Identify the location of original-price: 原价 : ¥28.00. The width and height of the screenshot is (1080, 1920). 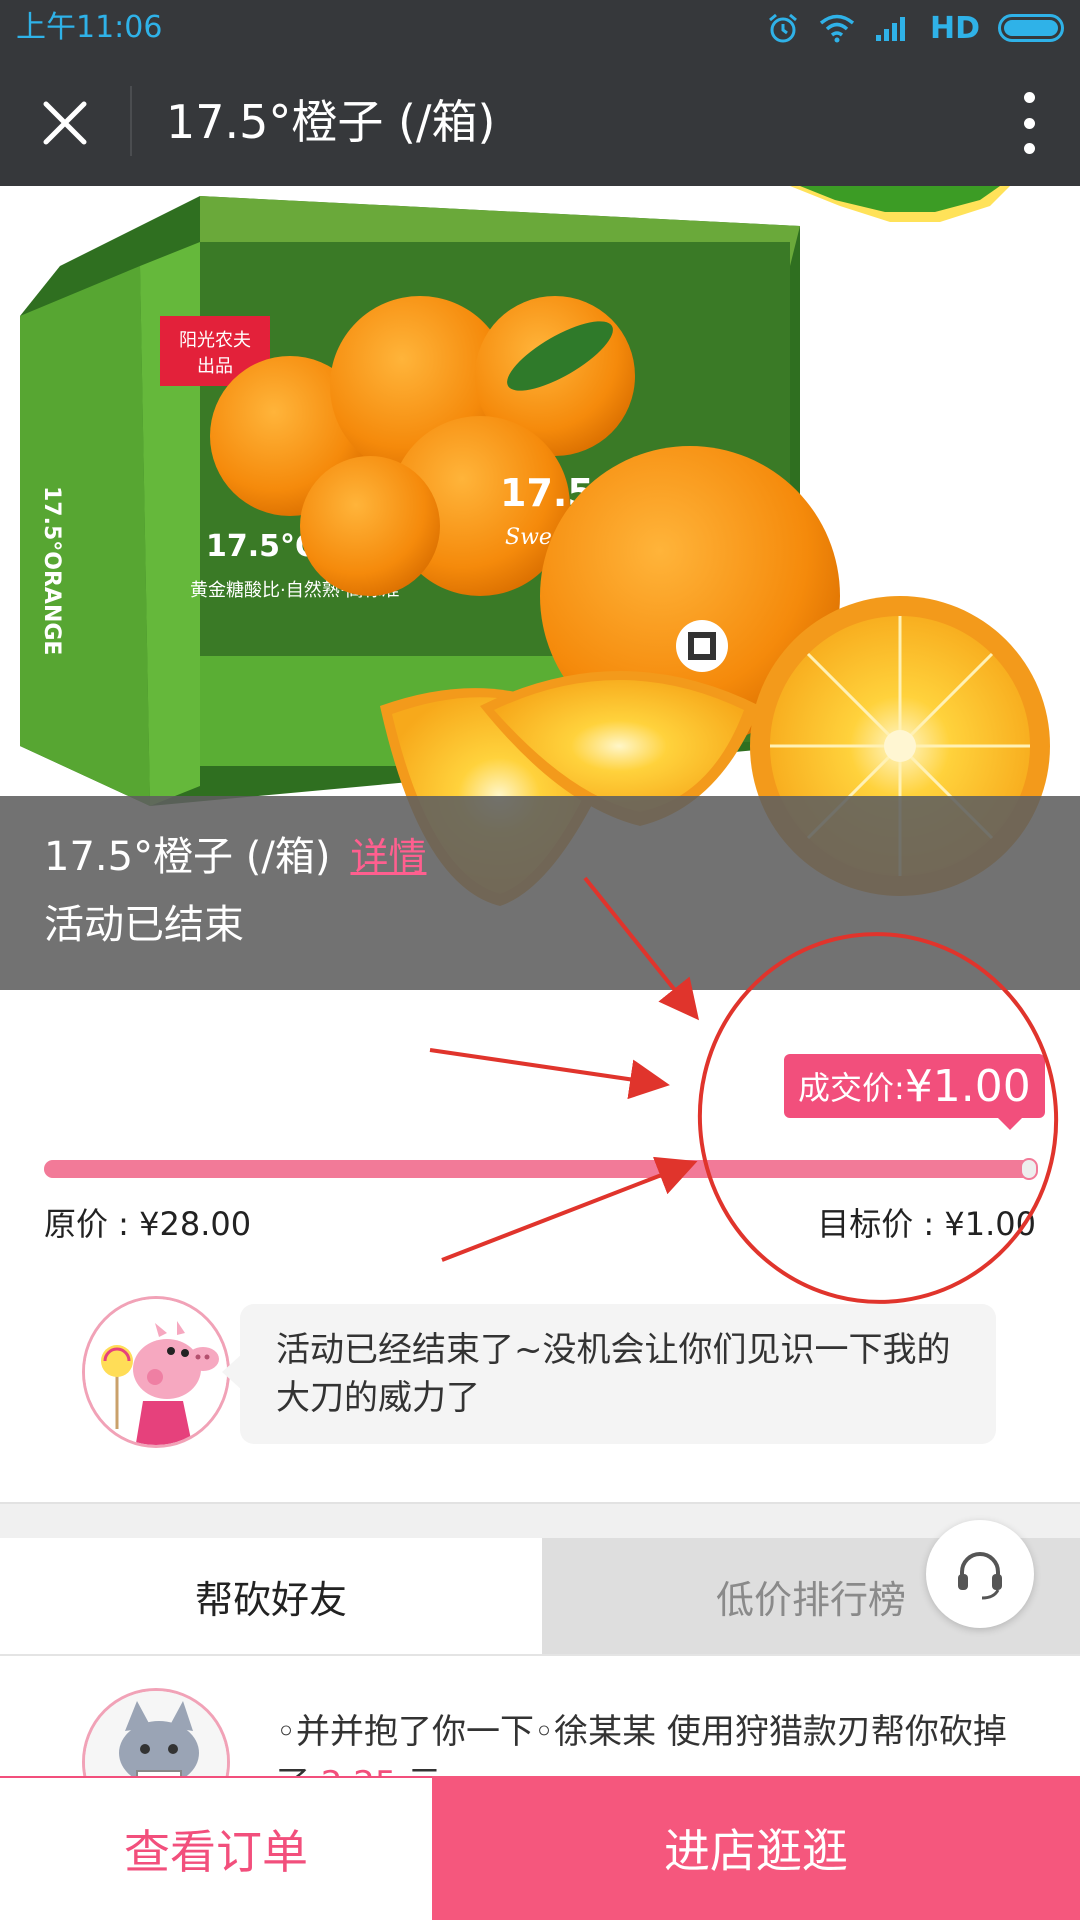
(148, 1224).